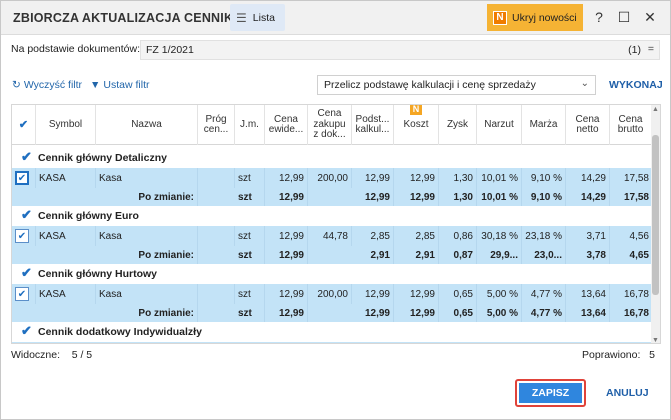 This screenshot has height=420, width=671. What do you see at coordinates (631, 125) in the screenshot?
I see `col-cena-brutto: Cena brutto` at bounding box center [631, 125].